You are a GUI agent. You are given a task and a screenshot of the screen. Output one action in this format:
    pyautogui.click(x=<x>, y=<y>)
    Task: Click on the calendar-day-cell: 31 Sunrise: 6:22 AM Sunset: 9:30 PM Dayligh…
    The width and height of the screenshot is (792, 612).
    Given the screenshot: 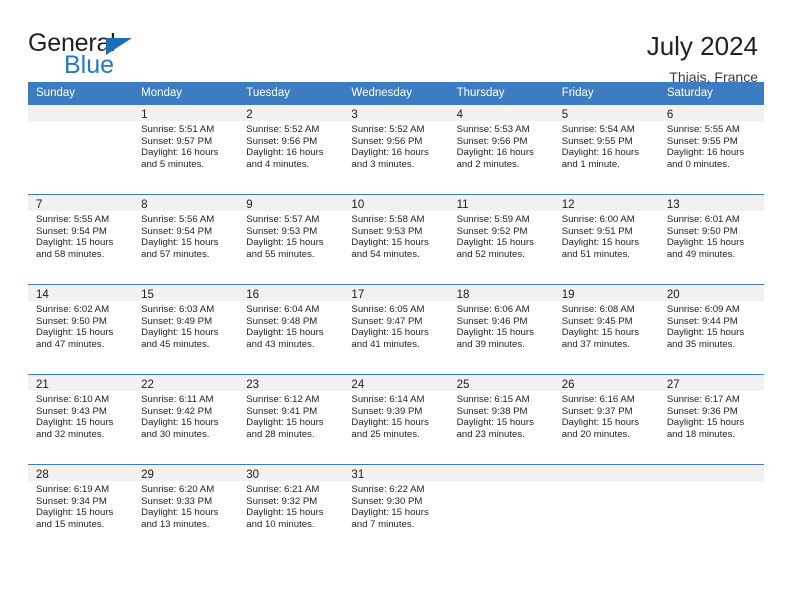 What is the action you would take?
    pyautogui.click(x=396, y=509)
    